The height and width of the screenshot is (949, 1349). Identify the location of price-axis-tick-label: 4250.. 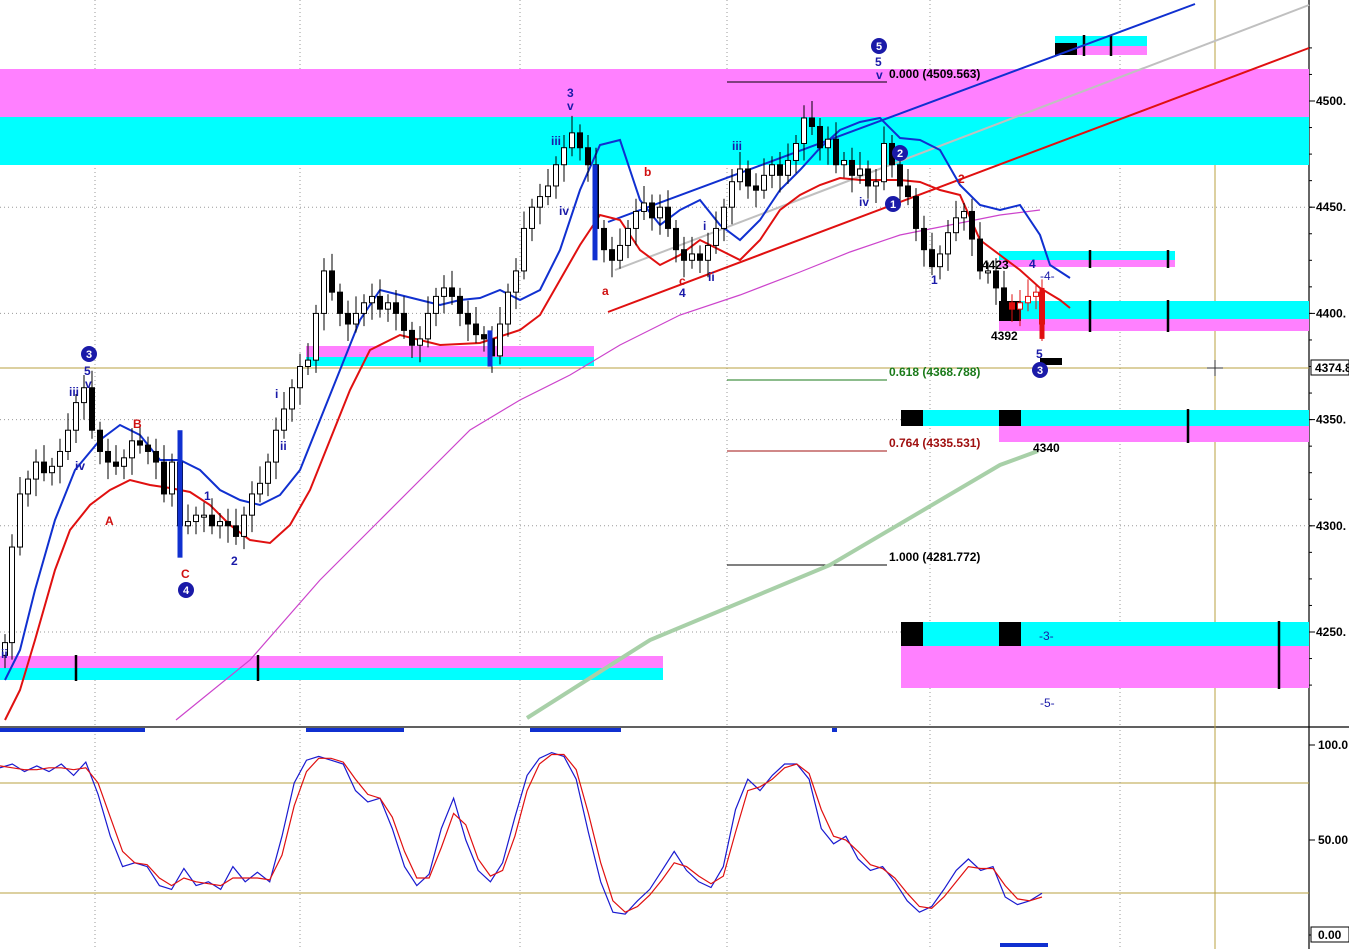
(1331, 632).